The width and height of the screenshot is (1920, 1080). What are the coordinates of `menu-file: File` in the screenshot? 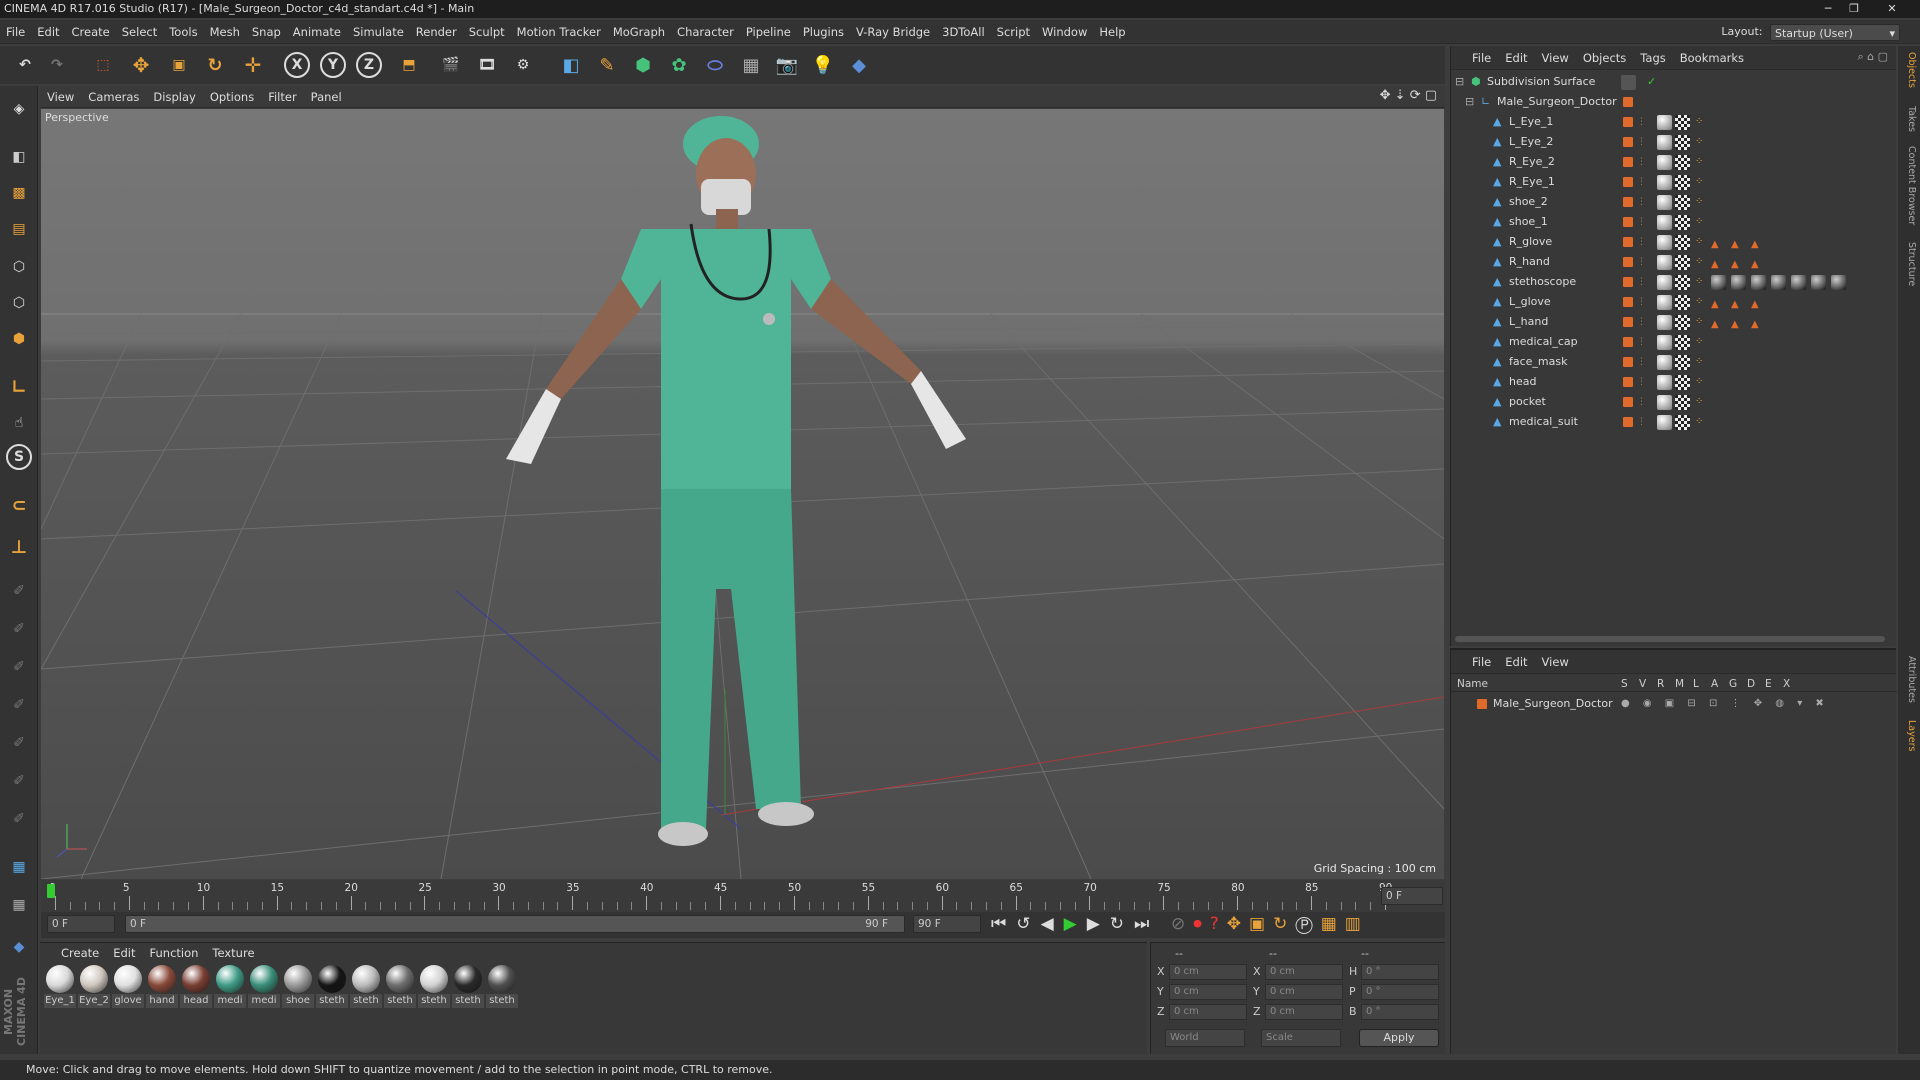 It's located at (15, 32).